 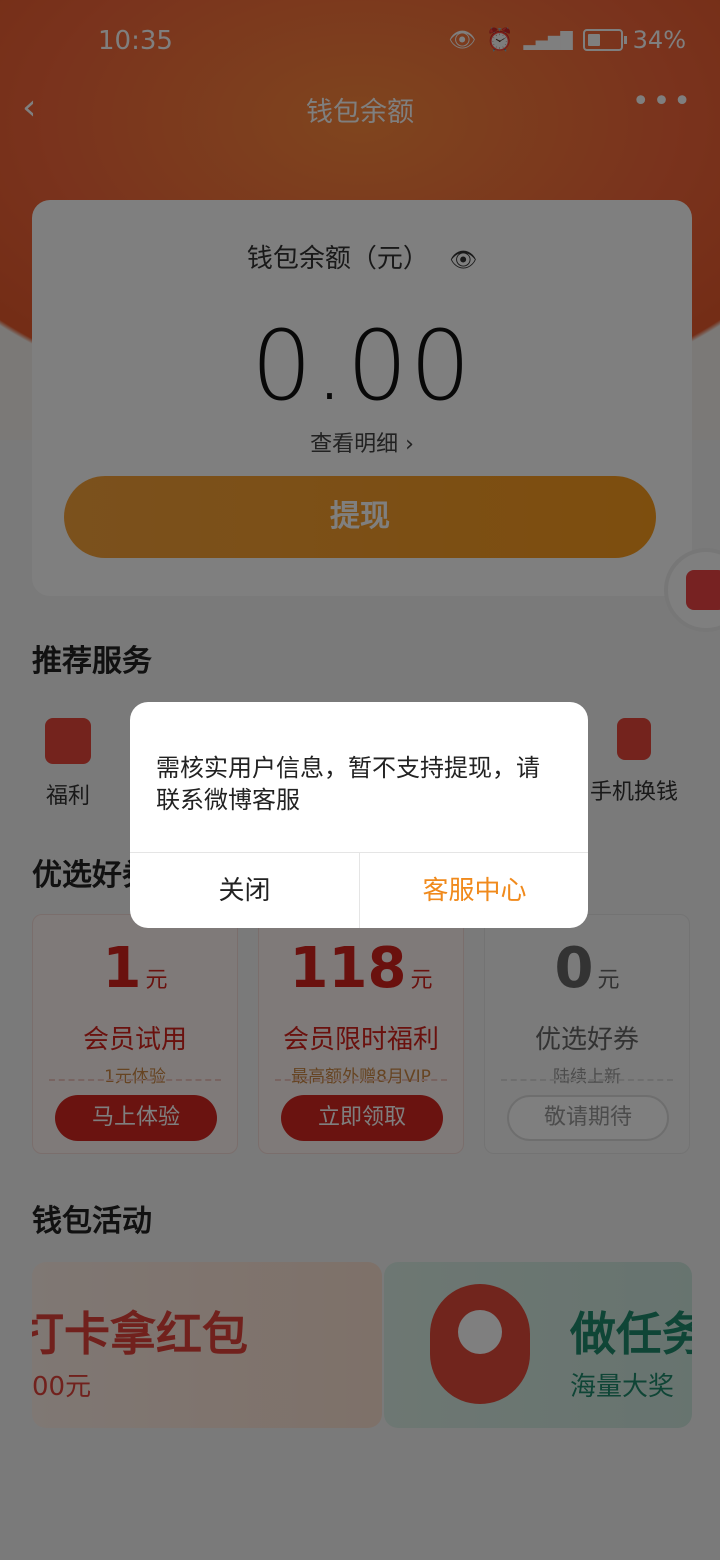 What do you see at coordinates (474, 890) in the screenshot?
I see `customer-service-button: 客服中心` at bounding box center [474, 890].